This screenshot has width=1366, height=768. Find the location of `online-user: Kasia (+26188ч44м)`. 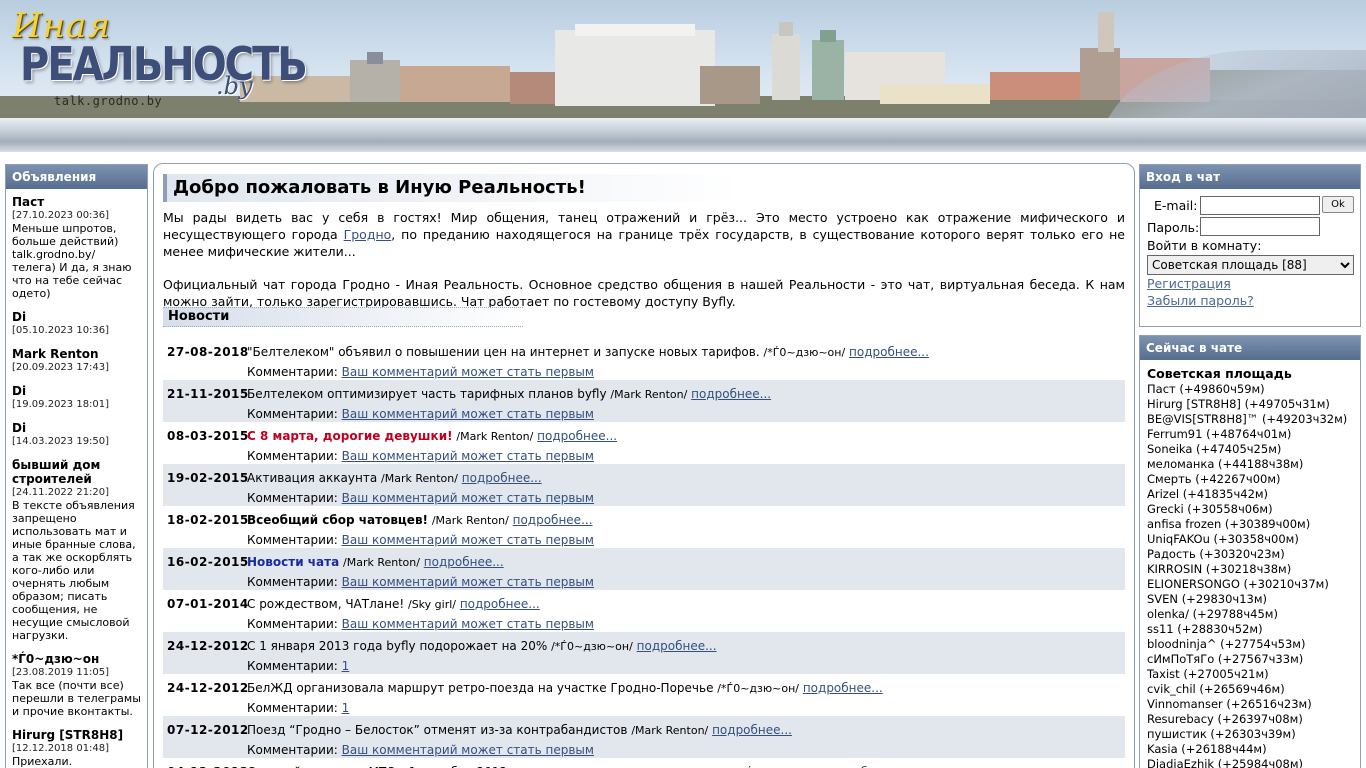

online-user: Kasia (+26188ч44м) is located at coordinates (1253, 749).